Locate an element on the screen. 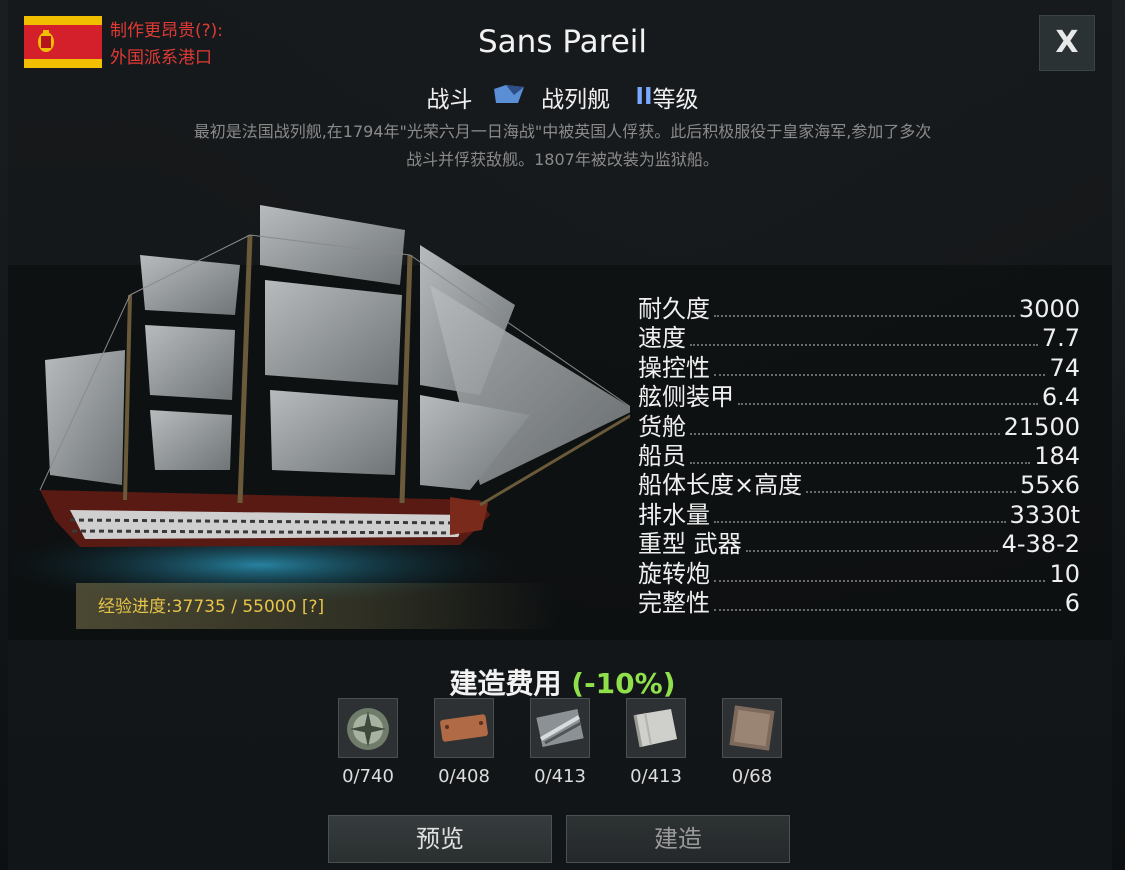  stat-value: 3330t is located at coordinates (1045, 514).